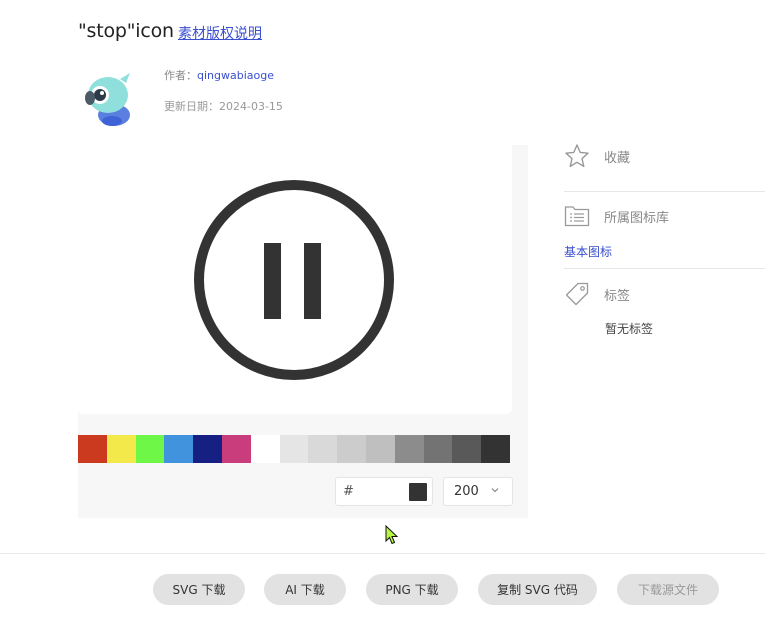 The width and height of the screenshot is (765, 627). What do you see at coordinates (537, 589) in the screenshot?
I see `copy-svg-code-button: 复制 SVG 代码` at bounding box center [537, 589].